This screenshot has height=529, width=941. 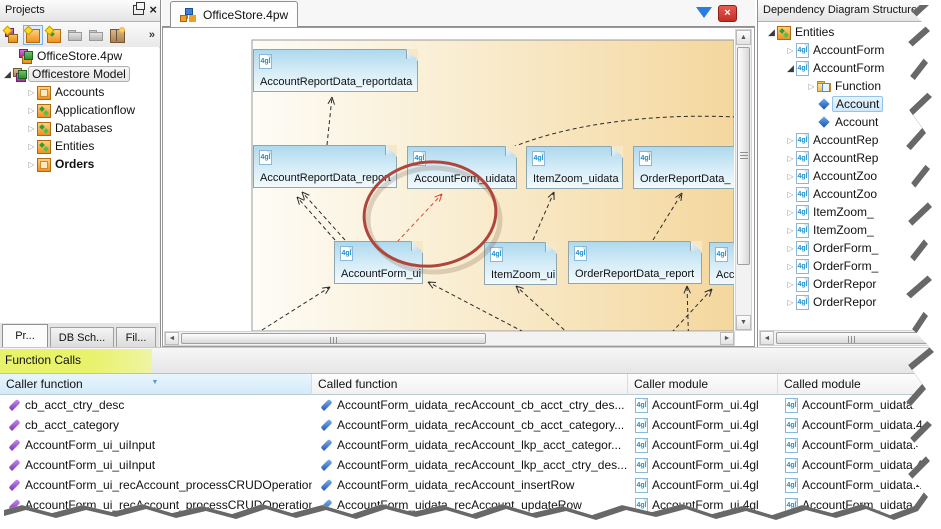 I want to click on diagram-node-acc: Acc, so click(x=721, y=263).